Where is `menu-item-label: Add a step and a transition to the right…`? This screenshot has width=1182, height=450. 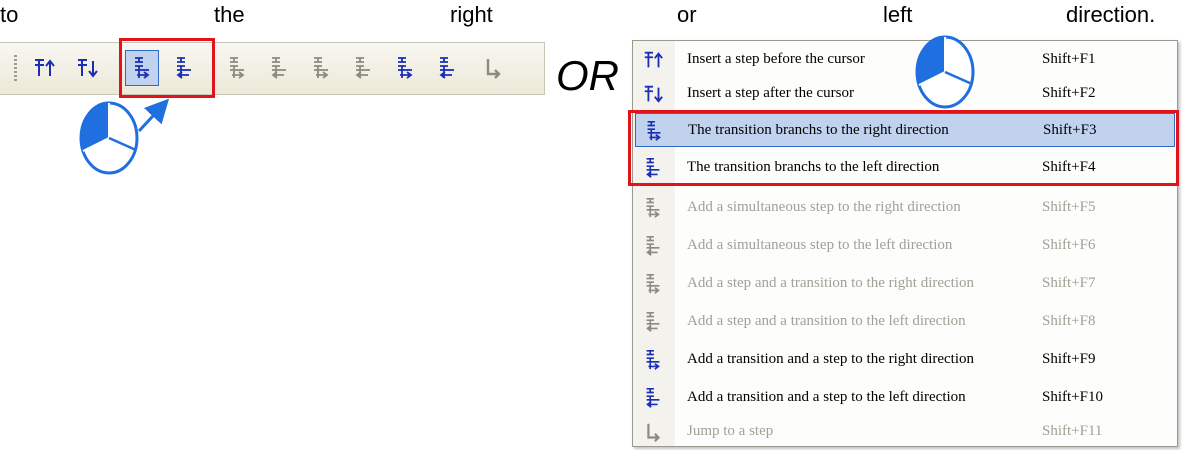
menu-item-label: Add a step and a transition to the right… is located at coordinates (831, 283).